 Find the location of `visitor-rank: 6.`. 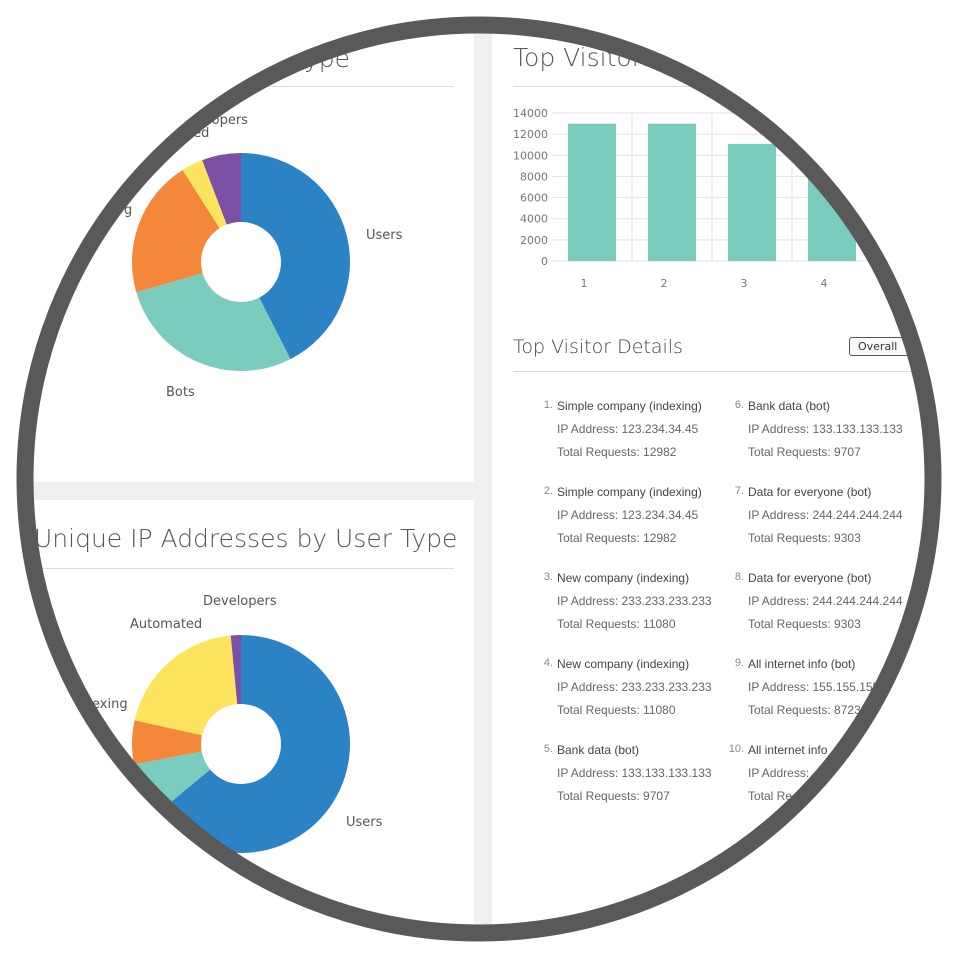

visitor-rank: 6. is located at coordinates (739, 405).